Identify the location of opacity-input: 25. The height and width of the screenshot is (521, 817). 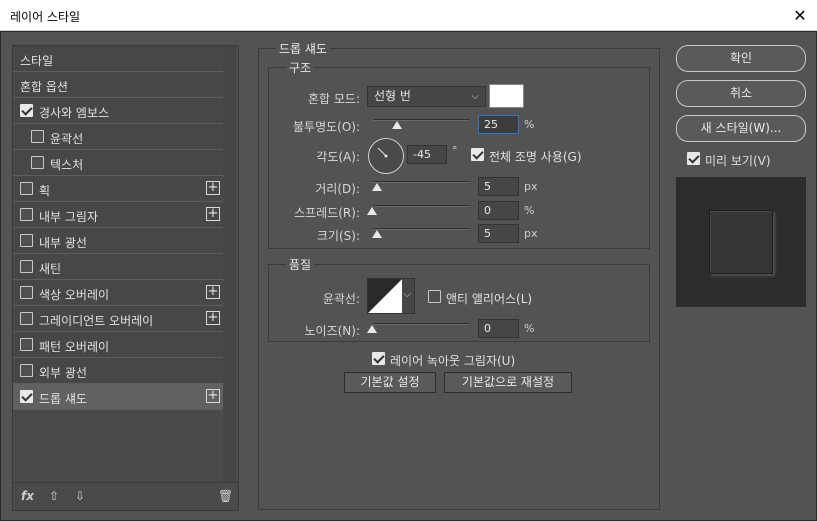
(498, 124).